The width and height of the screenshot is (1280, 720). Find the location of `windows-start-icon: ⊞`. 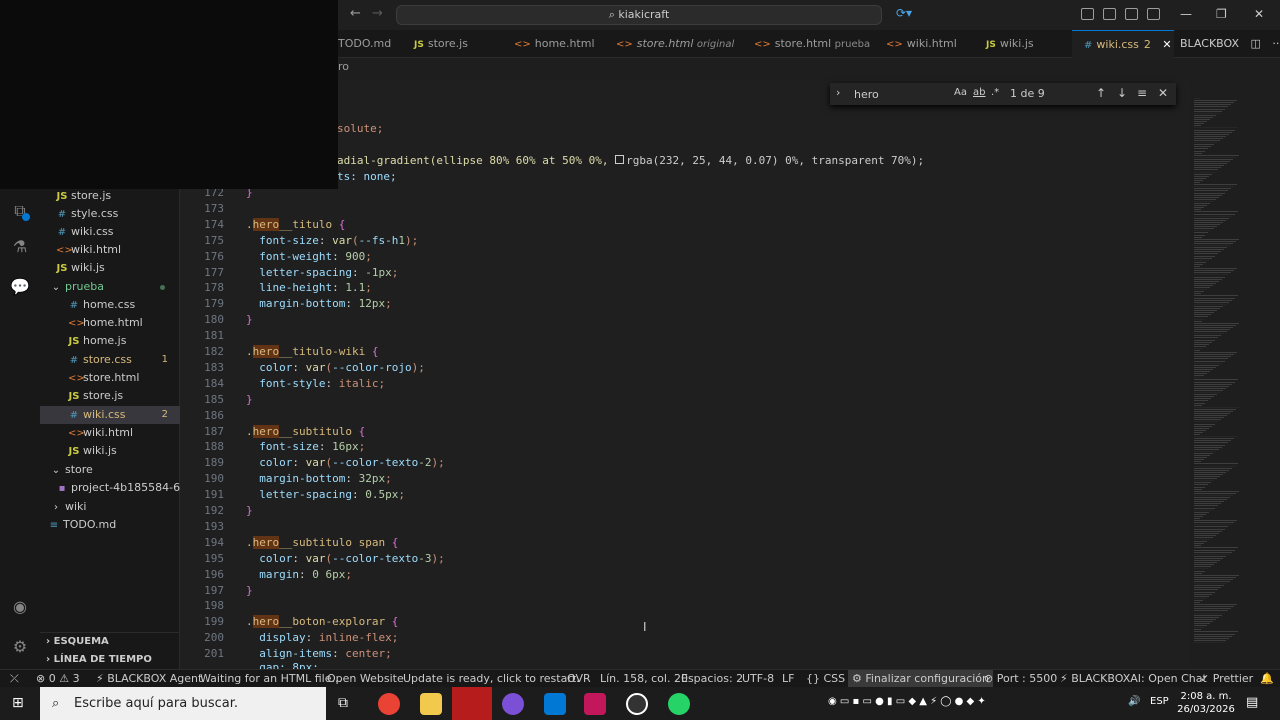

windows-start-icon: ⊞ is located at coordinates (18, 703).